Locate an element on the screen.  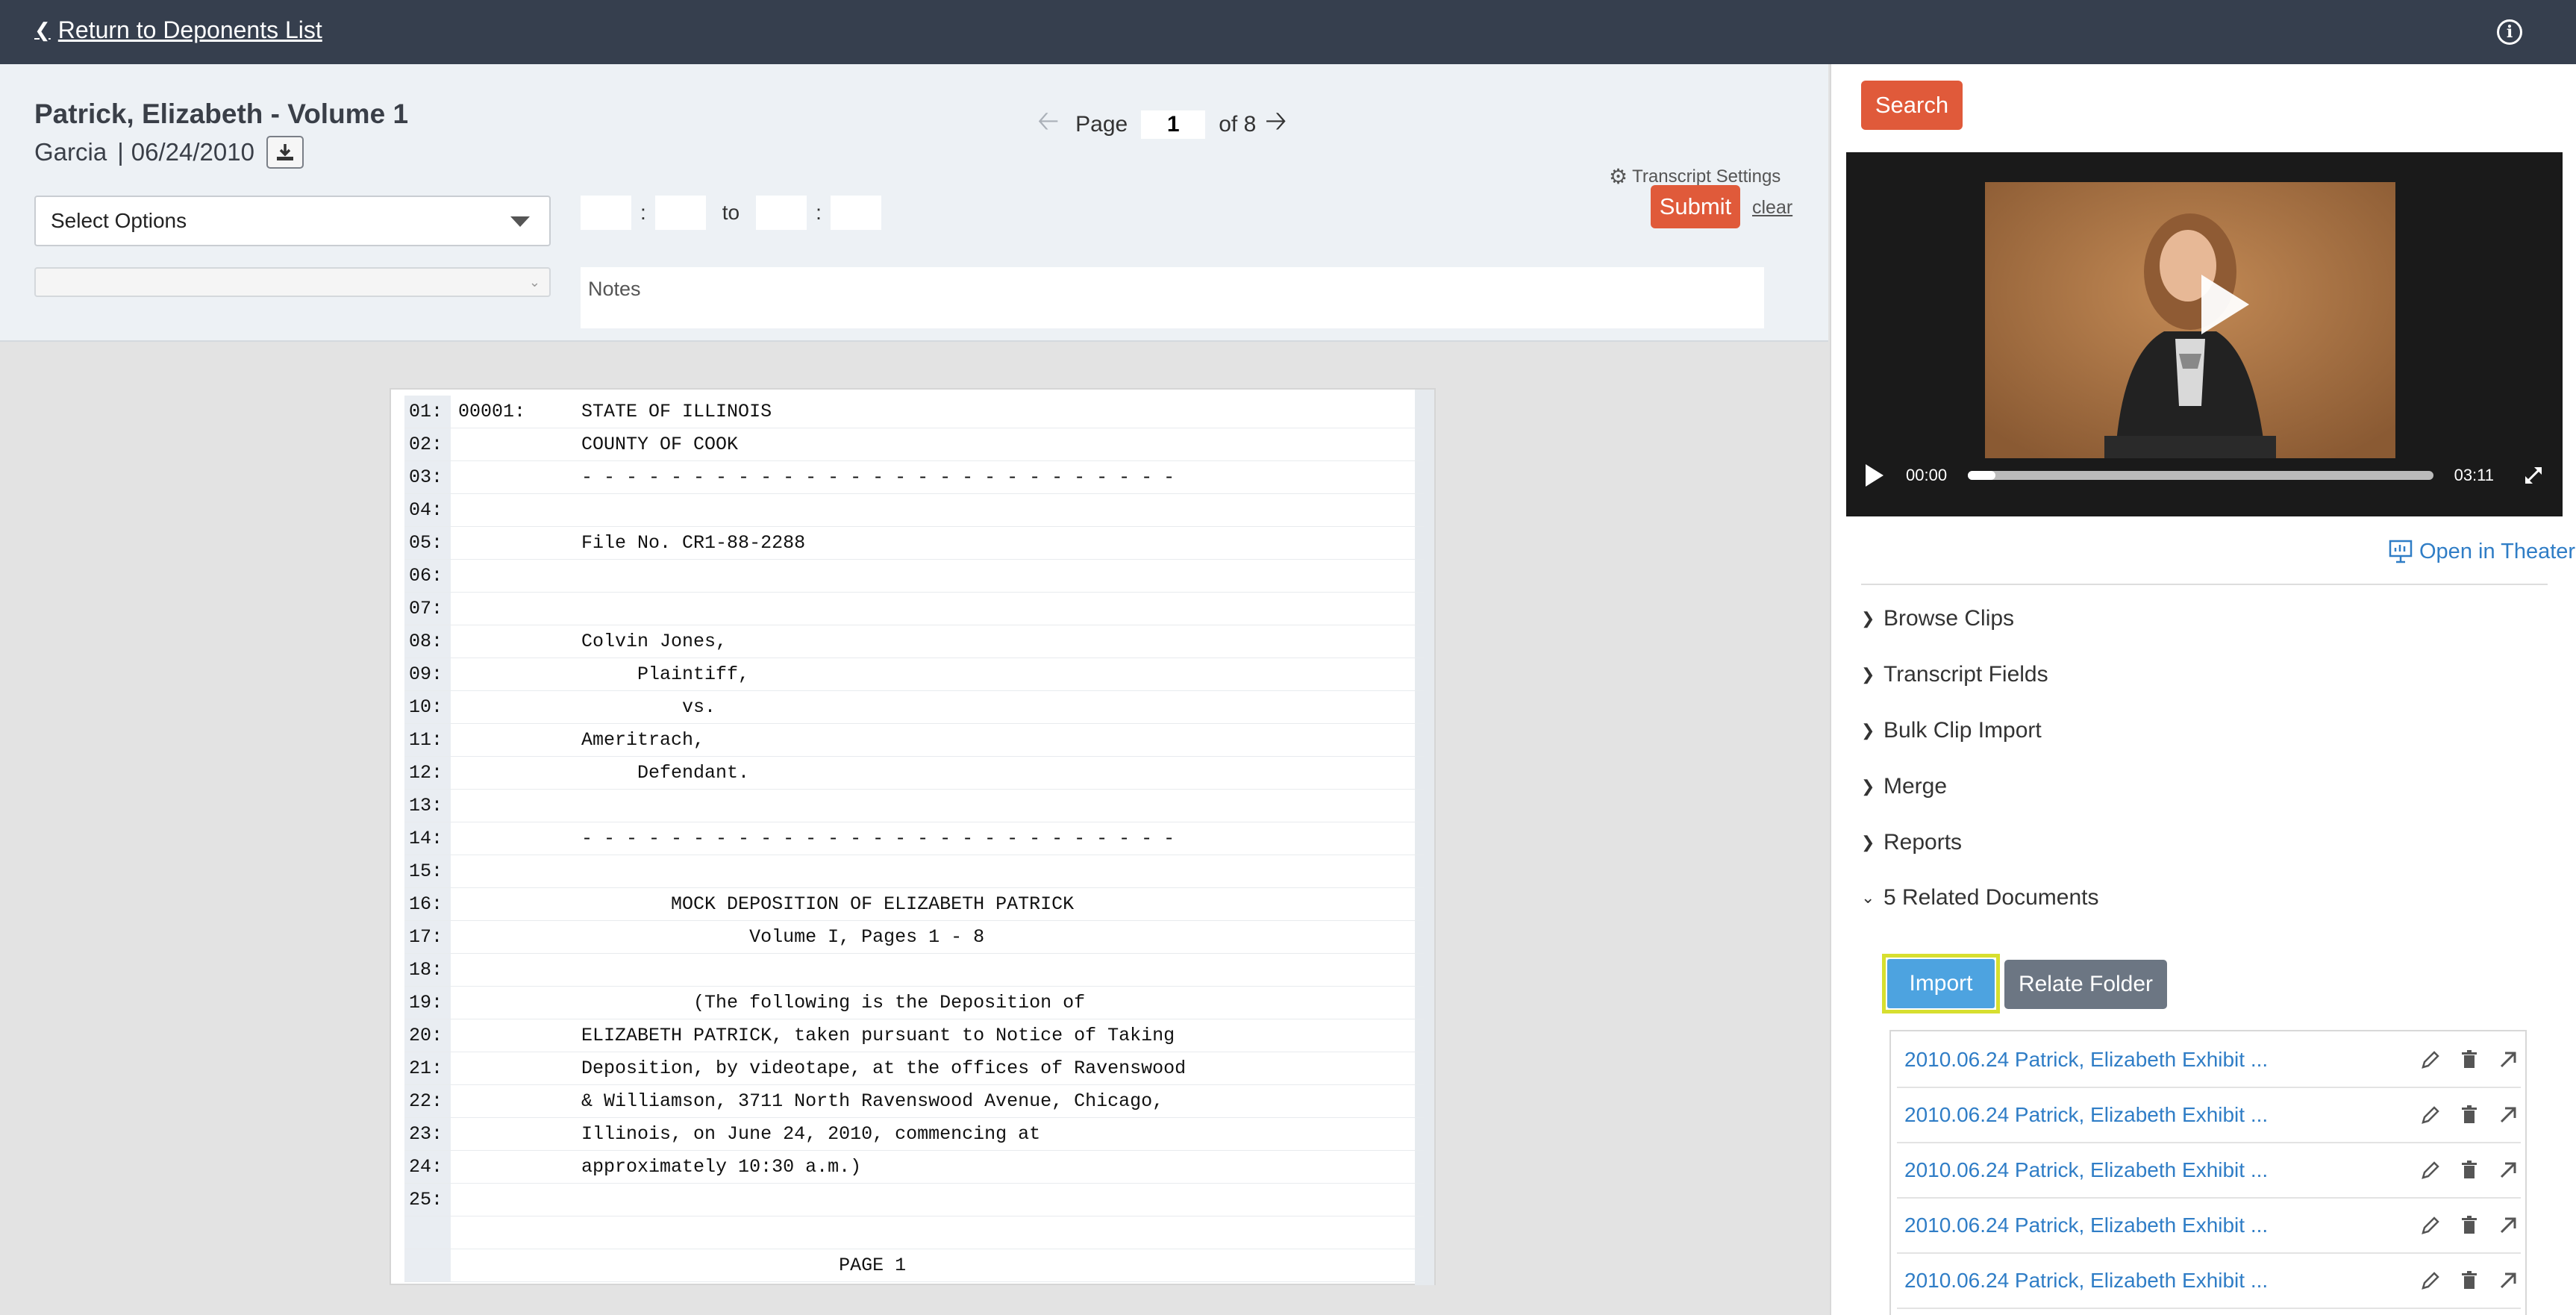
transcript-line: 25: is located at coordinates (914, 1200).